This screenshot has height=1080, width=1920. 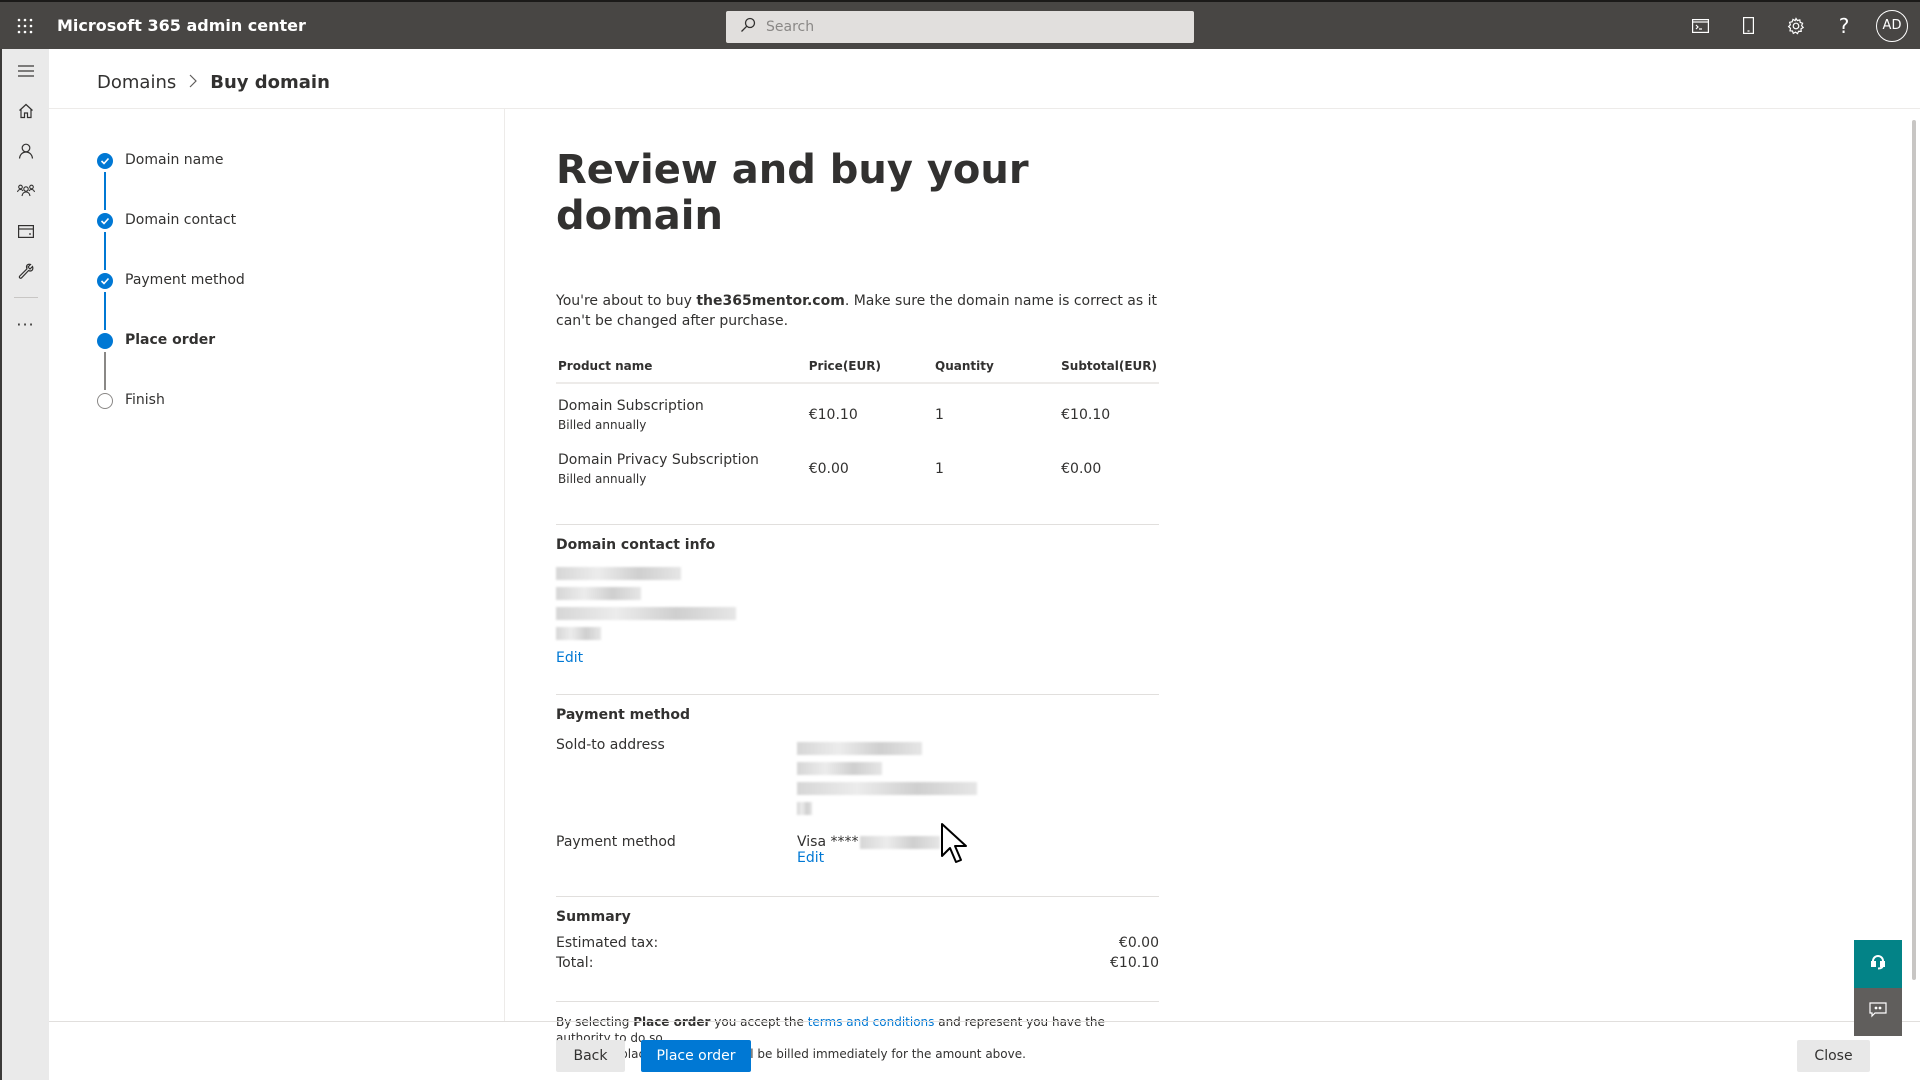 I want to click on total-label: Total:, so click(x=575, y=963).